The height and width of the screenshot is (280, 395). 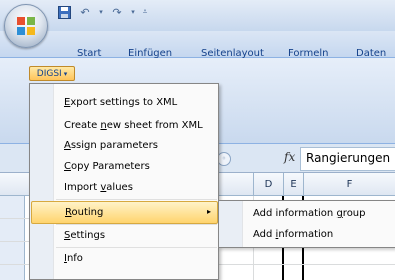 What do you see at coordinates (65, 73) in the screenshot?
I see `chevron-down-icon: ▾` at bounding box center [65, 73].